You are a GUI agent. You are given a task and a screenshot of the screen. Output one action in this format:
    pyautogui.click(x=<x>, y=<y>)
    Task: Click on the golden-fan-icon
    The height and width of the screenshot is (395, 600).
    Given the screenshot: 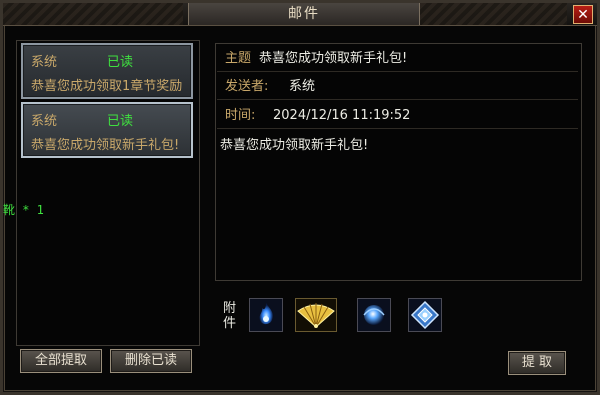 What is the action you would take?
    pyautogui.click(x=316, y=315)
    